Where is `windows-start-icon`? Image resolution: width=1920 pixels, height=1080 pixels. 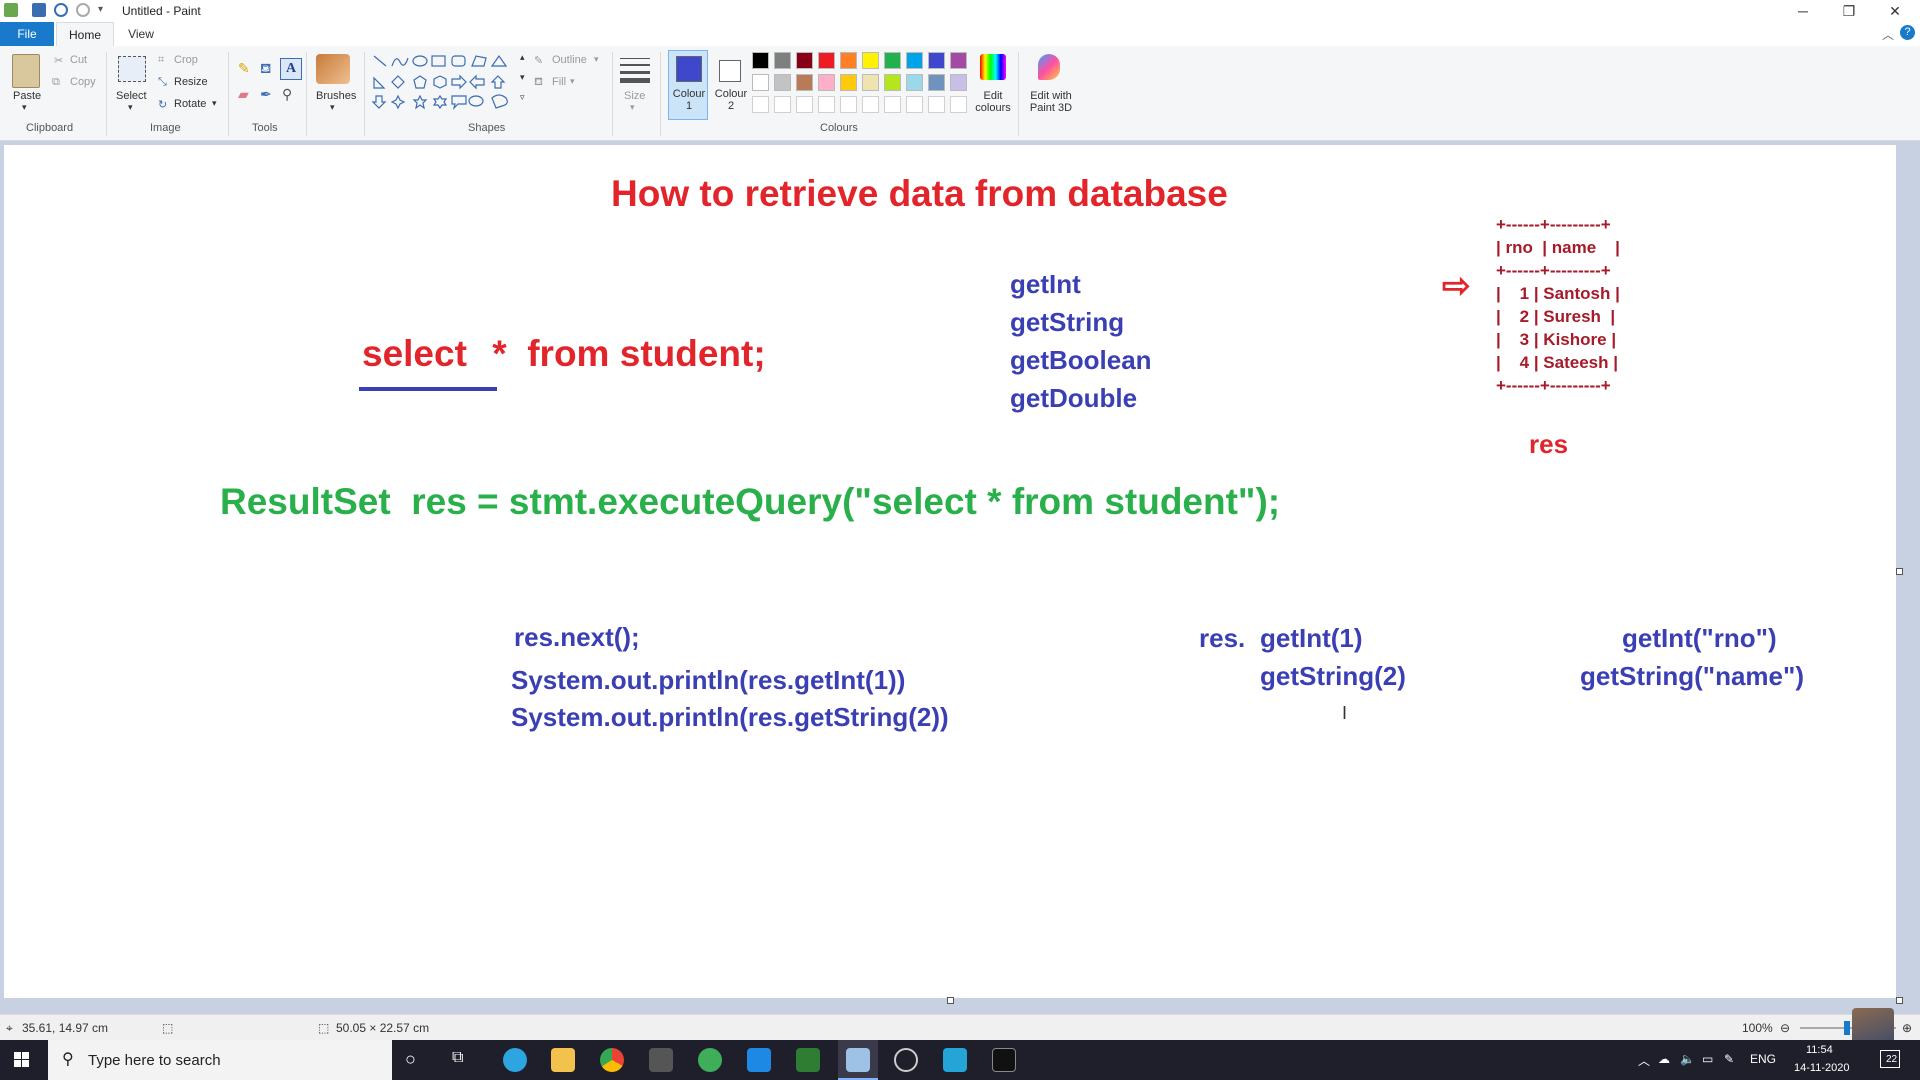
windows-start-icon is located at coordinates (22, 1060).